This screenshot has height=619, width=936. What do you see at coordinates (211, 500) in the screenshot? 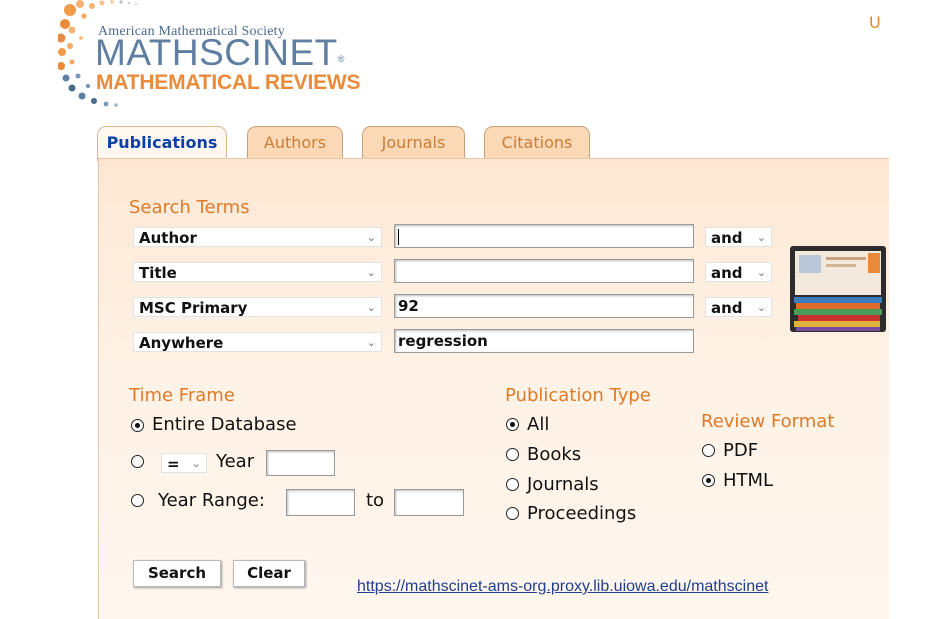
I see `year-range-label: Year Range:` at bounding box center [211, 500].